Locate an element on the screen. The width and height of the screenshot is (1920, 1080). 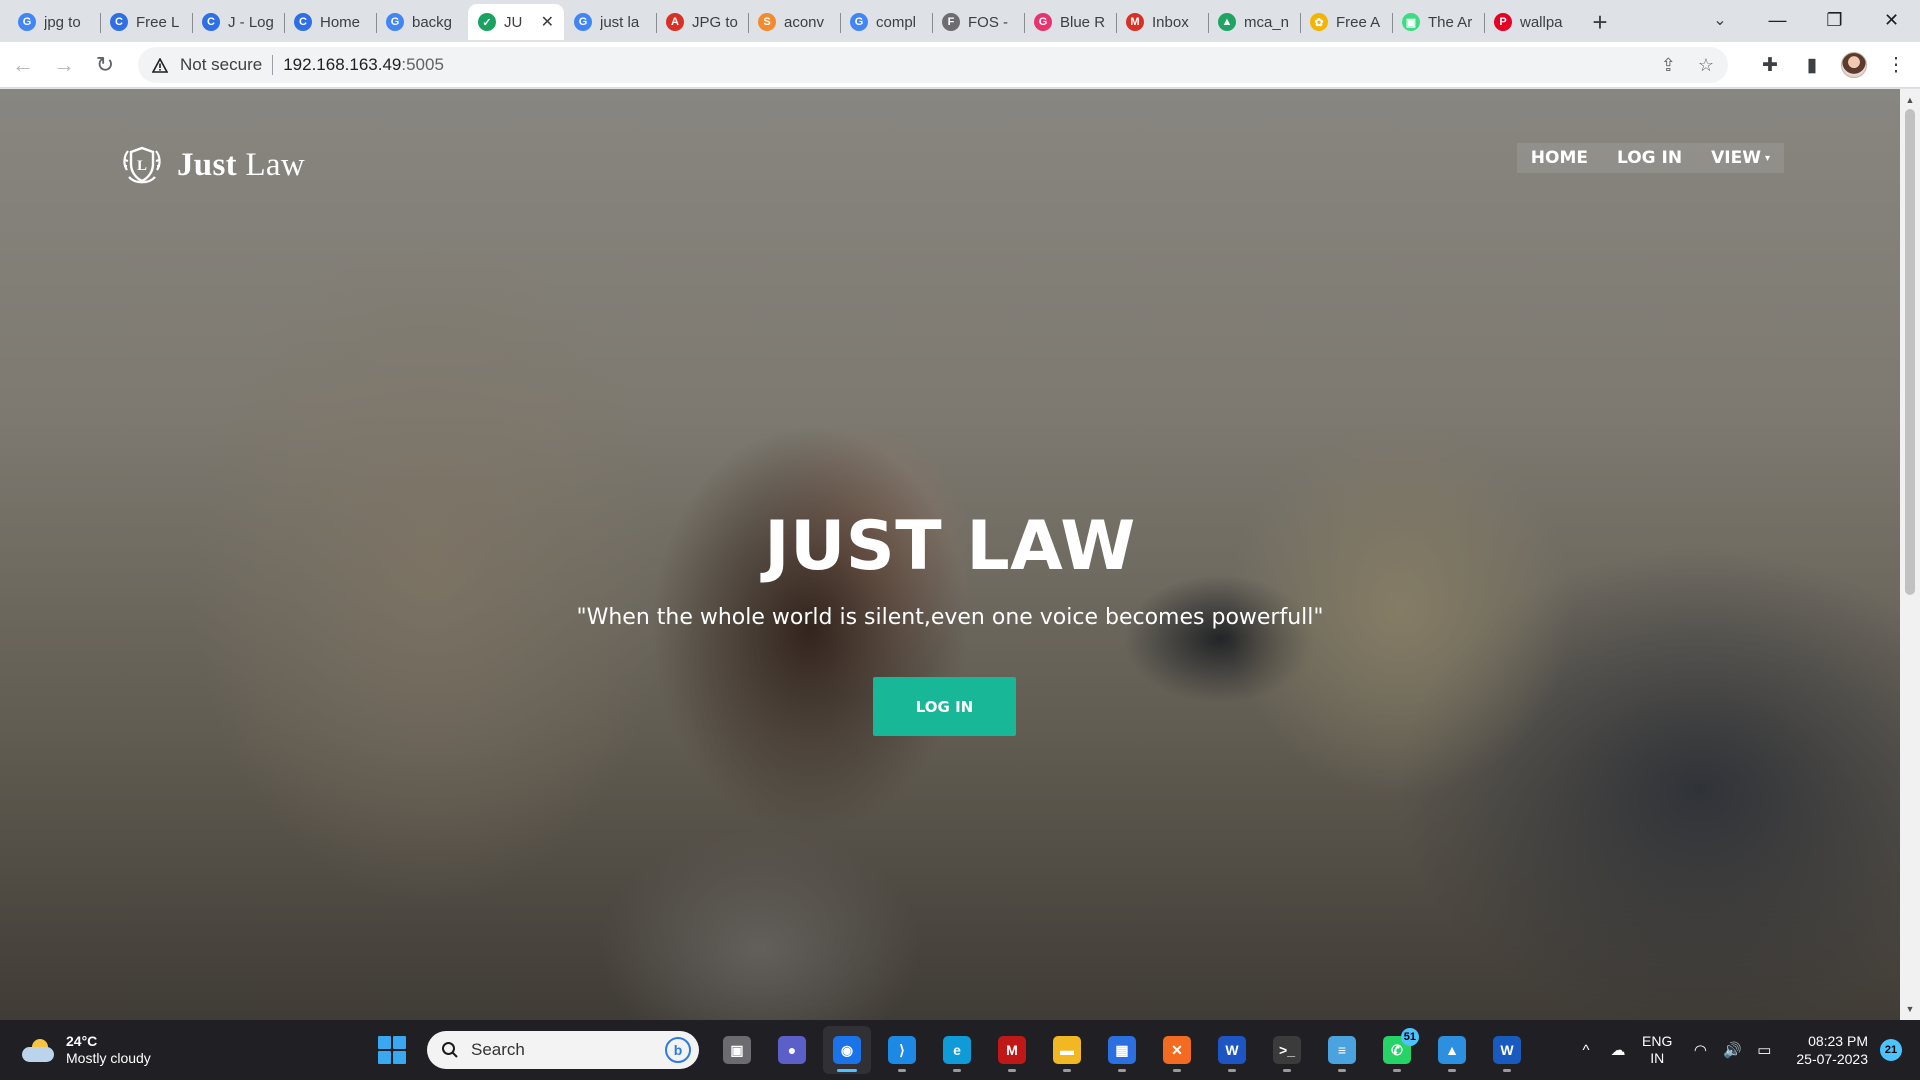
taskbar-app: ▬ is located at coordinates (1067, 1050).